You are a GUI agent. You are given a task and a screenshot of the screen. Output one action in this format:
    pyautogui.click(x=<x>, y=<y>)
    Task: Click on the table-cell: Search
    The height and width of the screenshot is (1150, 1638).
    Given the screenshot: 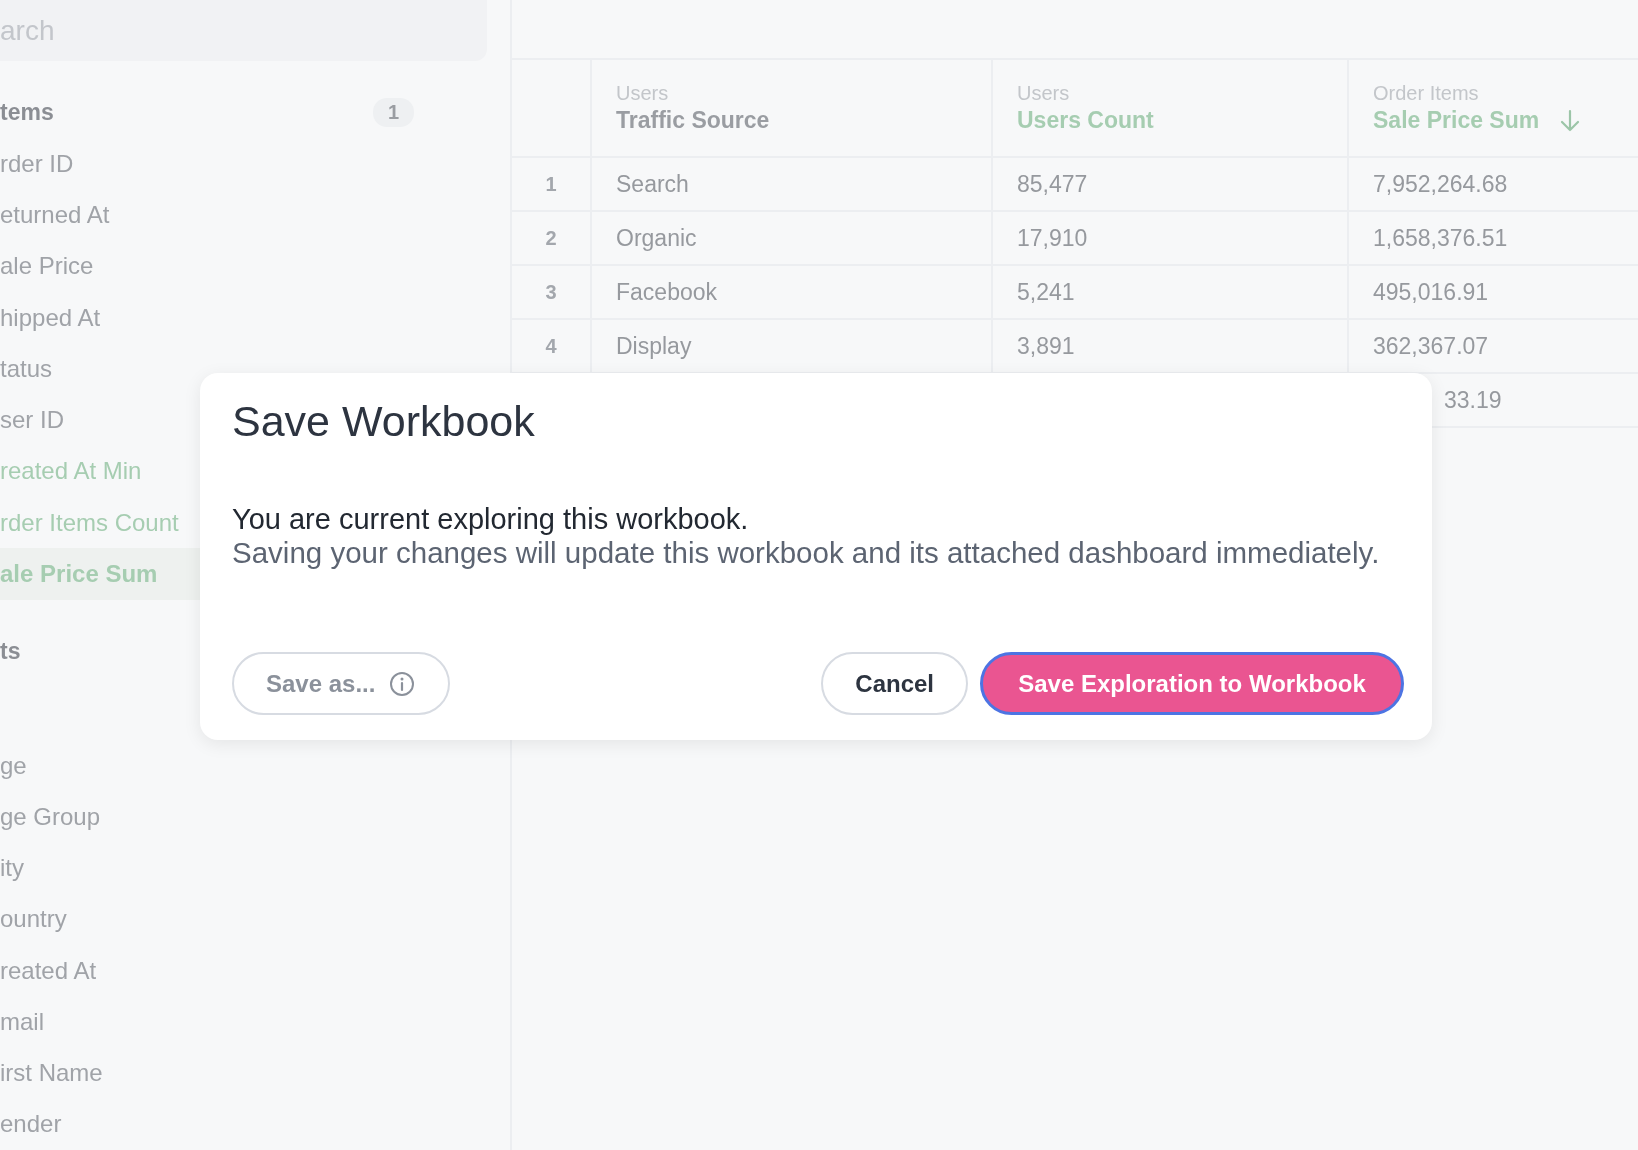 What is the action you would take?
    pyautogui.click(x=652, y=184)
    